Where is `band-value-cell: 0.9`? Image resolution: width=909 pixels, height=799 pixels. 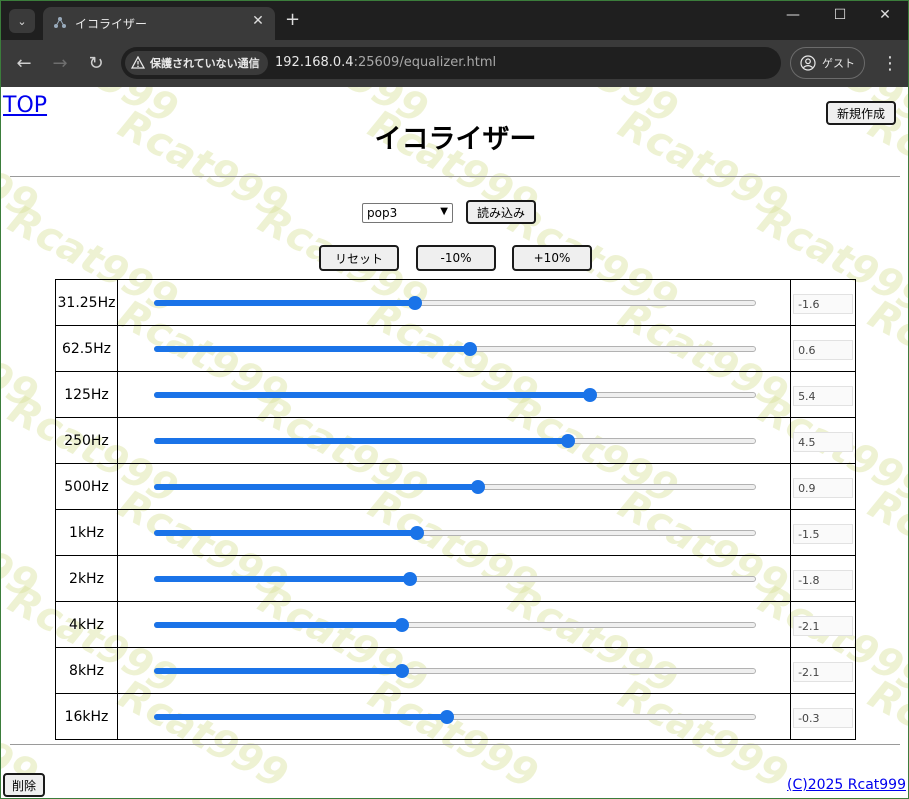 band-value-cell: 0.9 is located at coordinates (823, 486).